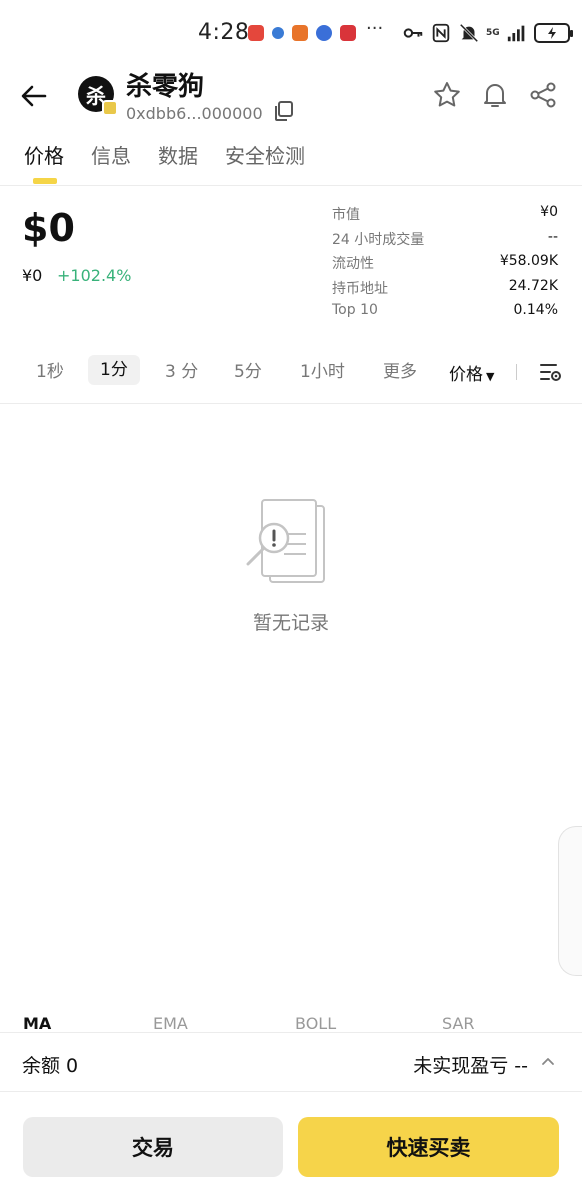 This screenshot has width=582, height=1200. I want to click on network-5g-label: 5G, so click(493, 32).